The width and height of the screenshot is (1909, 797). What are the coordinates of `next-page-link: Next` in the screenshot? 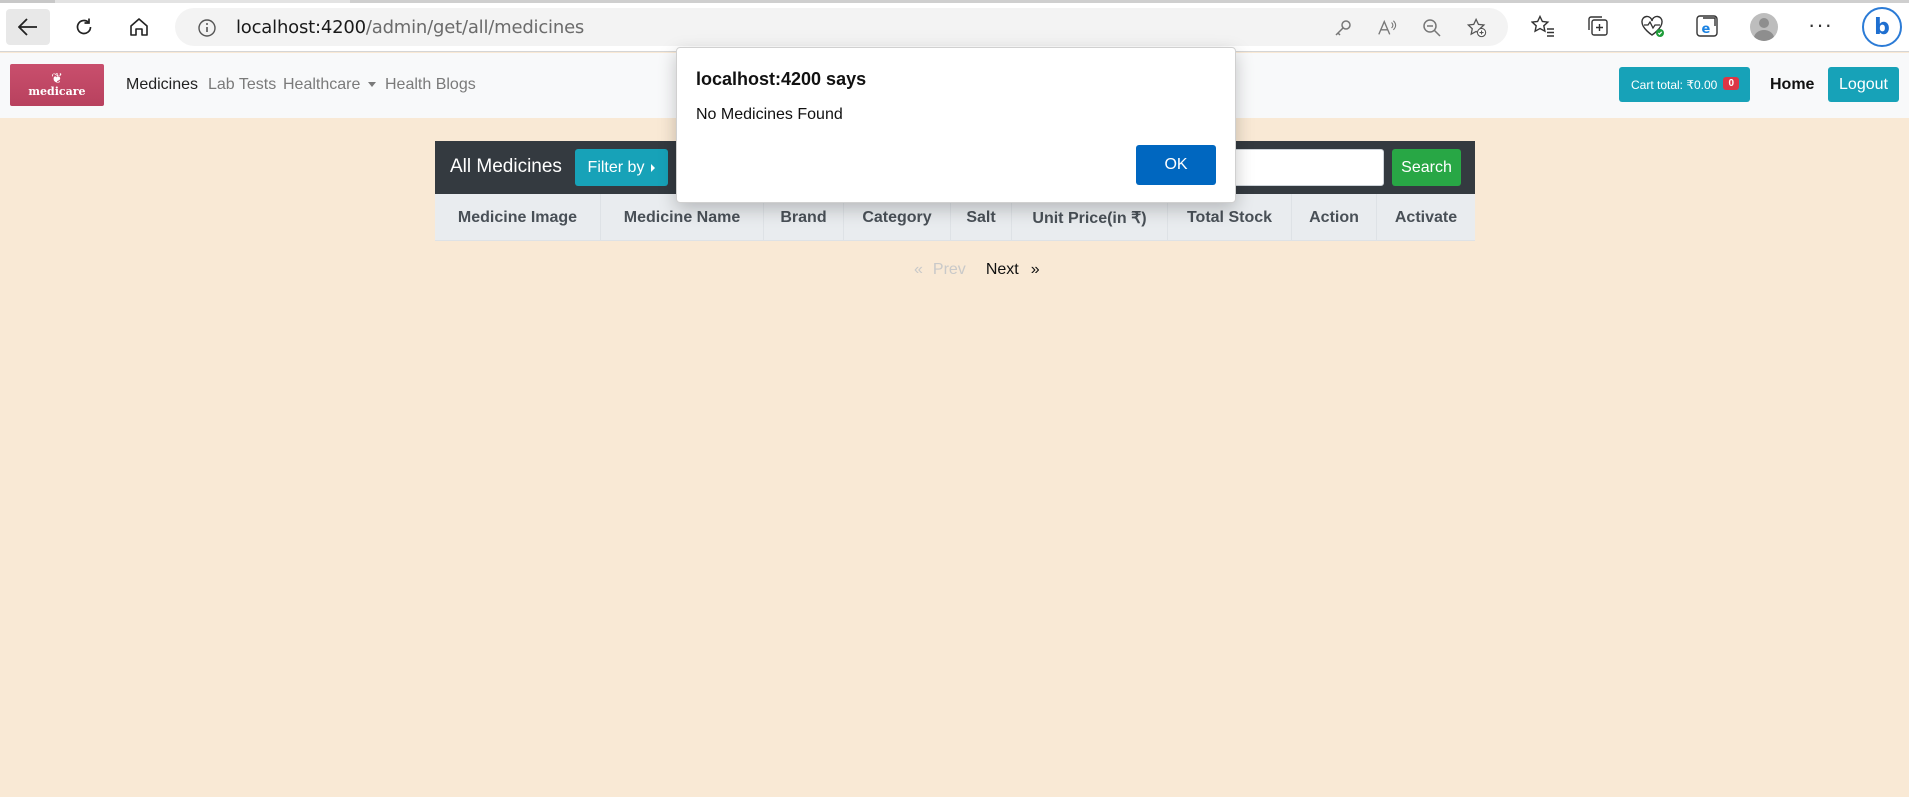 It's located at (1002, 270).